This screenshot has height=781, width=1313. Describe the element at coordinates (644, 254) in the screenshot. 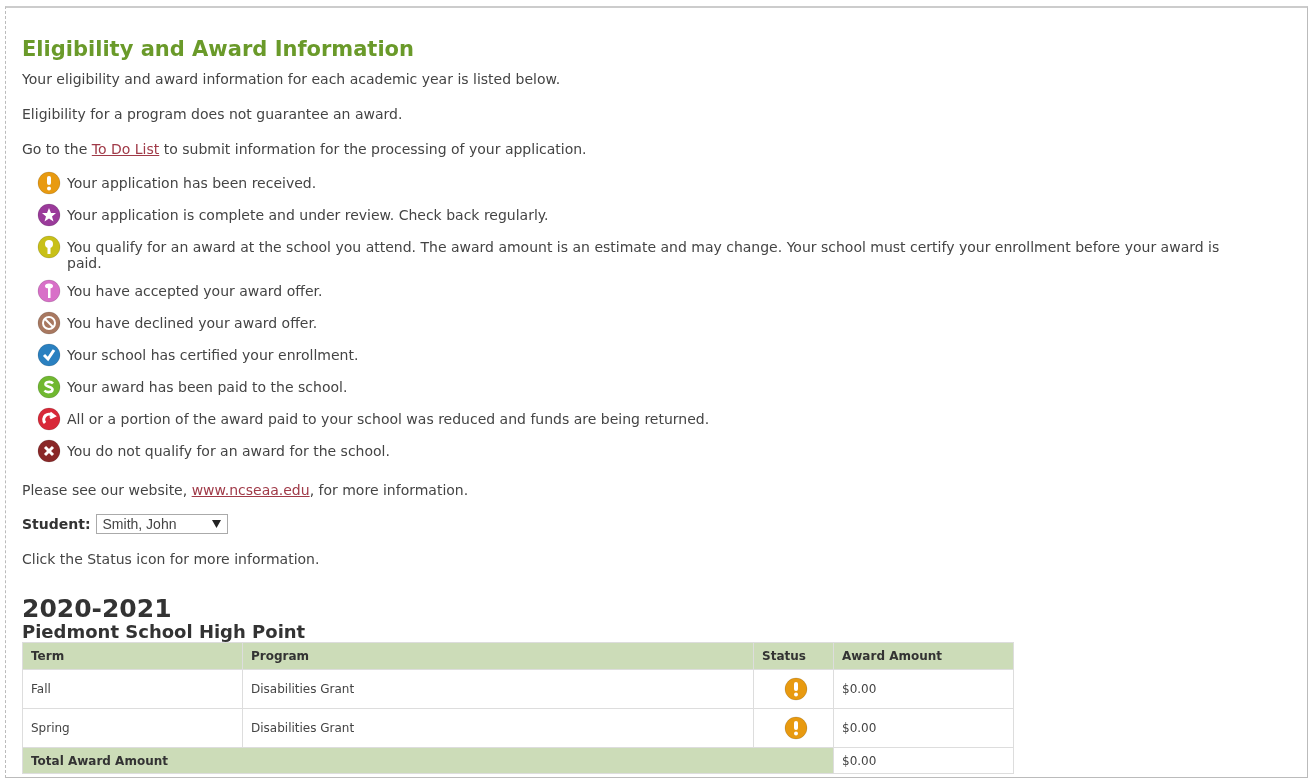

I see `legend-text: You qualify for an award at the school you attend. The award amount is an estimate and may change. Your school must certify your enrollment before your award is paid.` at that location.